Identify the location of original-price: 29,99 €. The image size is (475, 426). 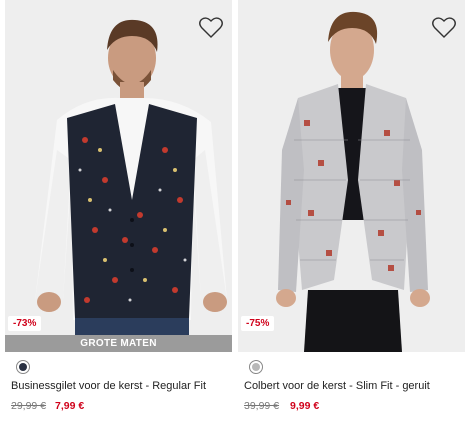
(29, 406).